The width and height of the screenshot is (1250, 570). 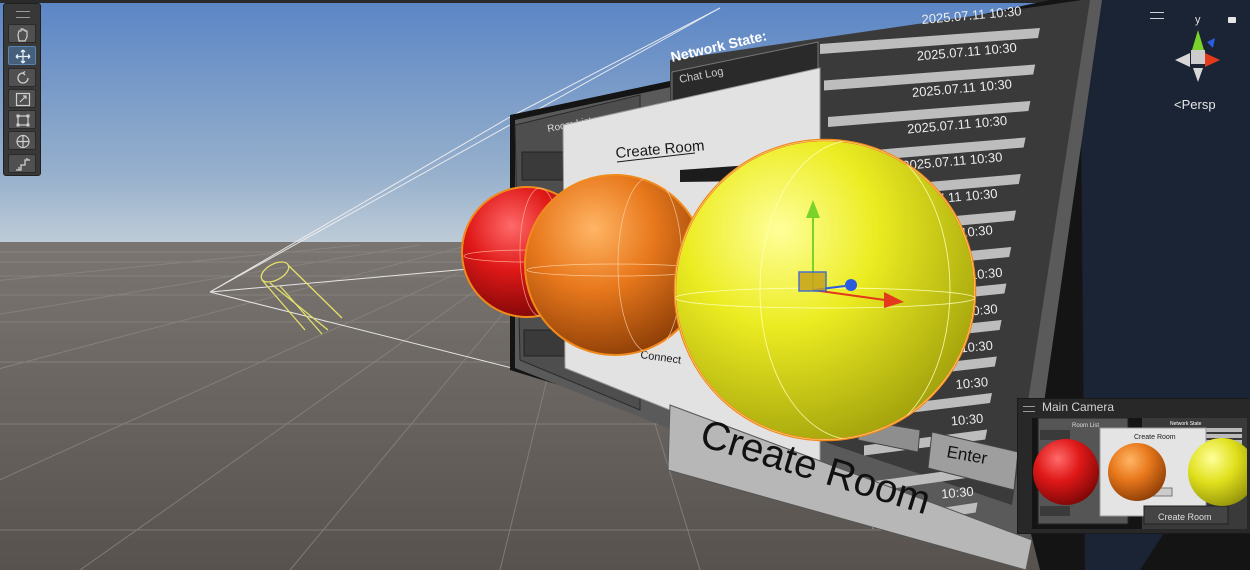 I want to click on gizmo-y-label: y, so click(x=1198, y=20).